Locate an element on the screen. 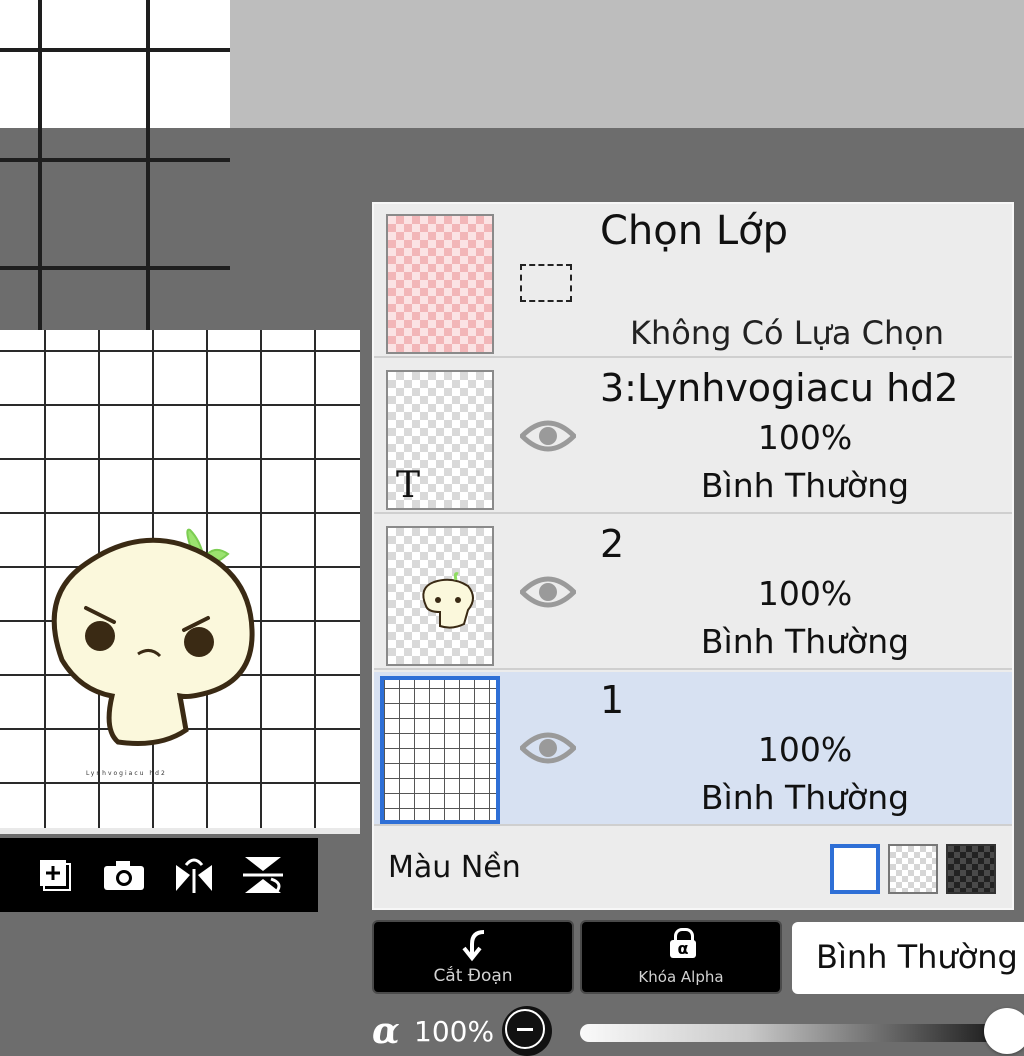 This screenshot has width=1024, height=1056. background-transparent-swatch is located at coordinates (913, 869).